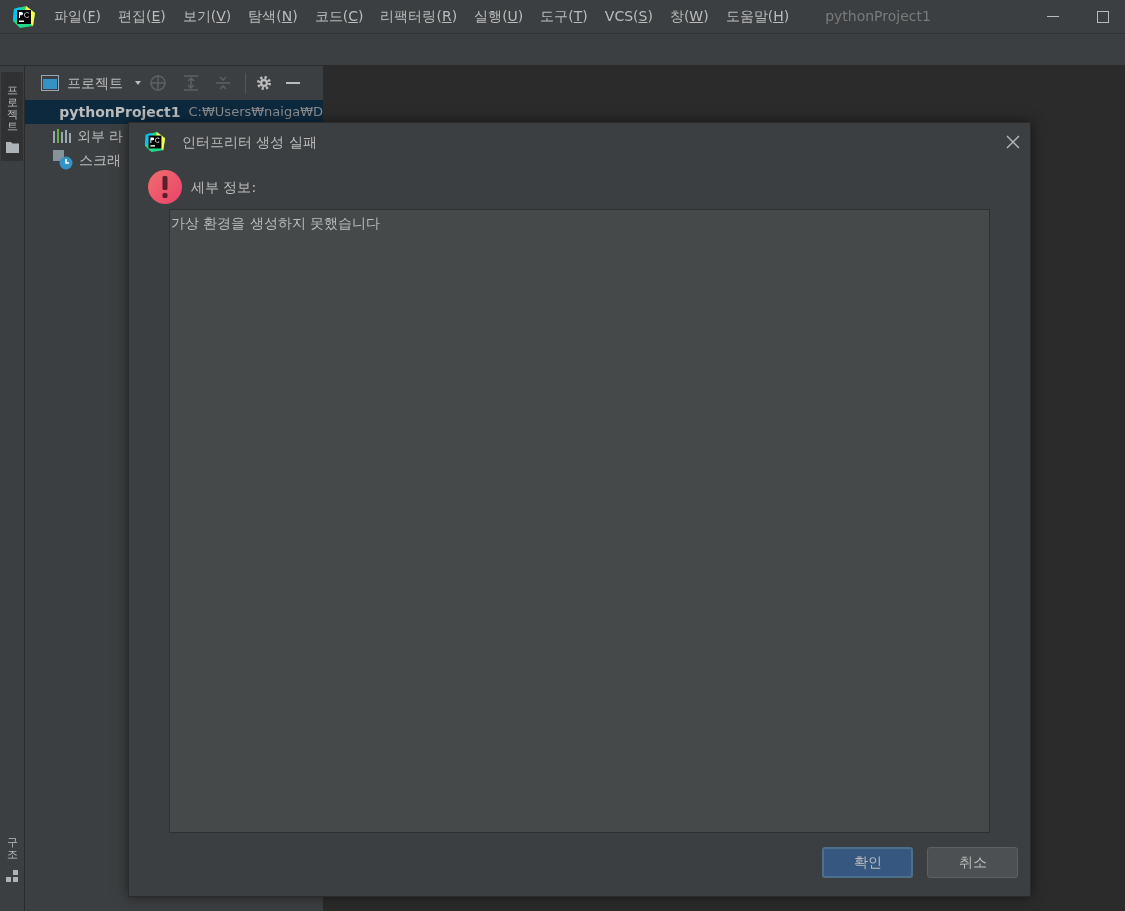 The width and height of the screenshot is (1125, 911). What do you see at coordinates (249, 142) in the screenshot?
I see `dialog-title: 인터프리터 생성 실패` at bounding box center [249, 142].